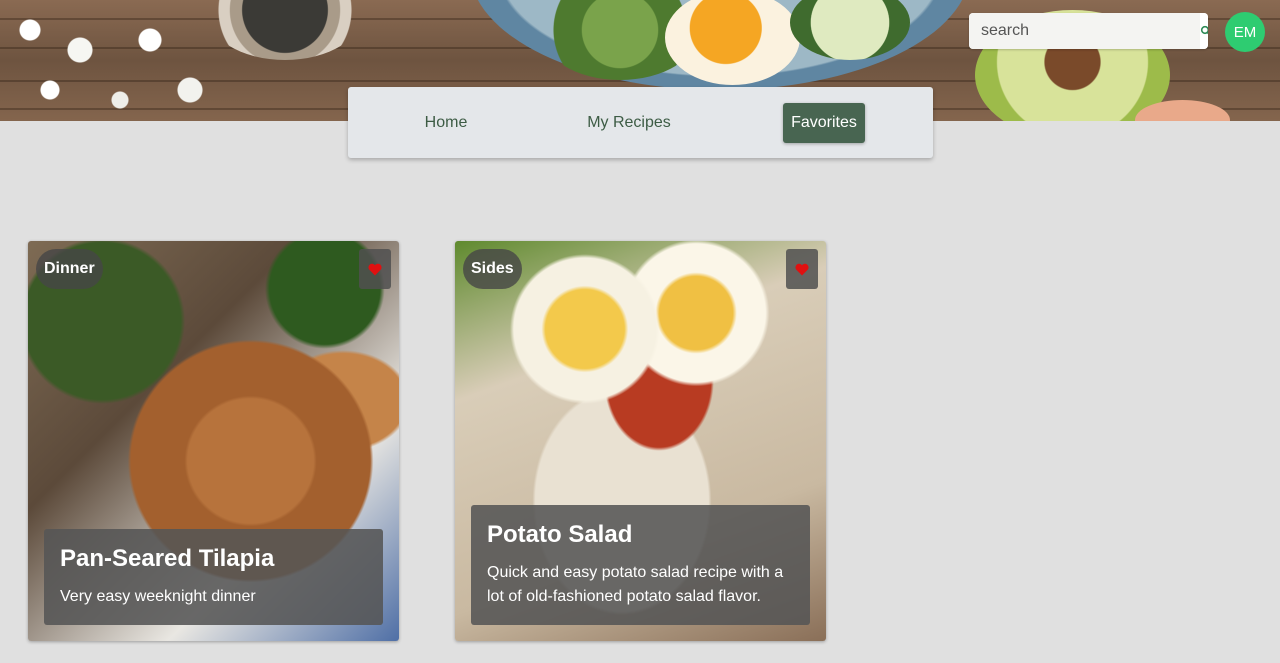 This screenshot has width=1280, height=663. I want to click on main-nav: Home My Recipes Favorites, so click(640, 122).